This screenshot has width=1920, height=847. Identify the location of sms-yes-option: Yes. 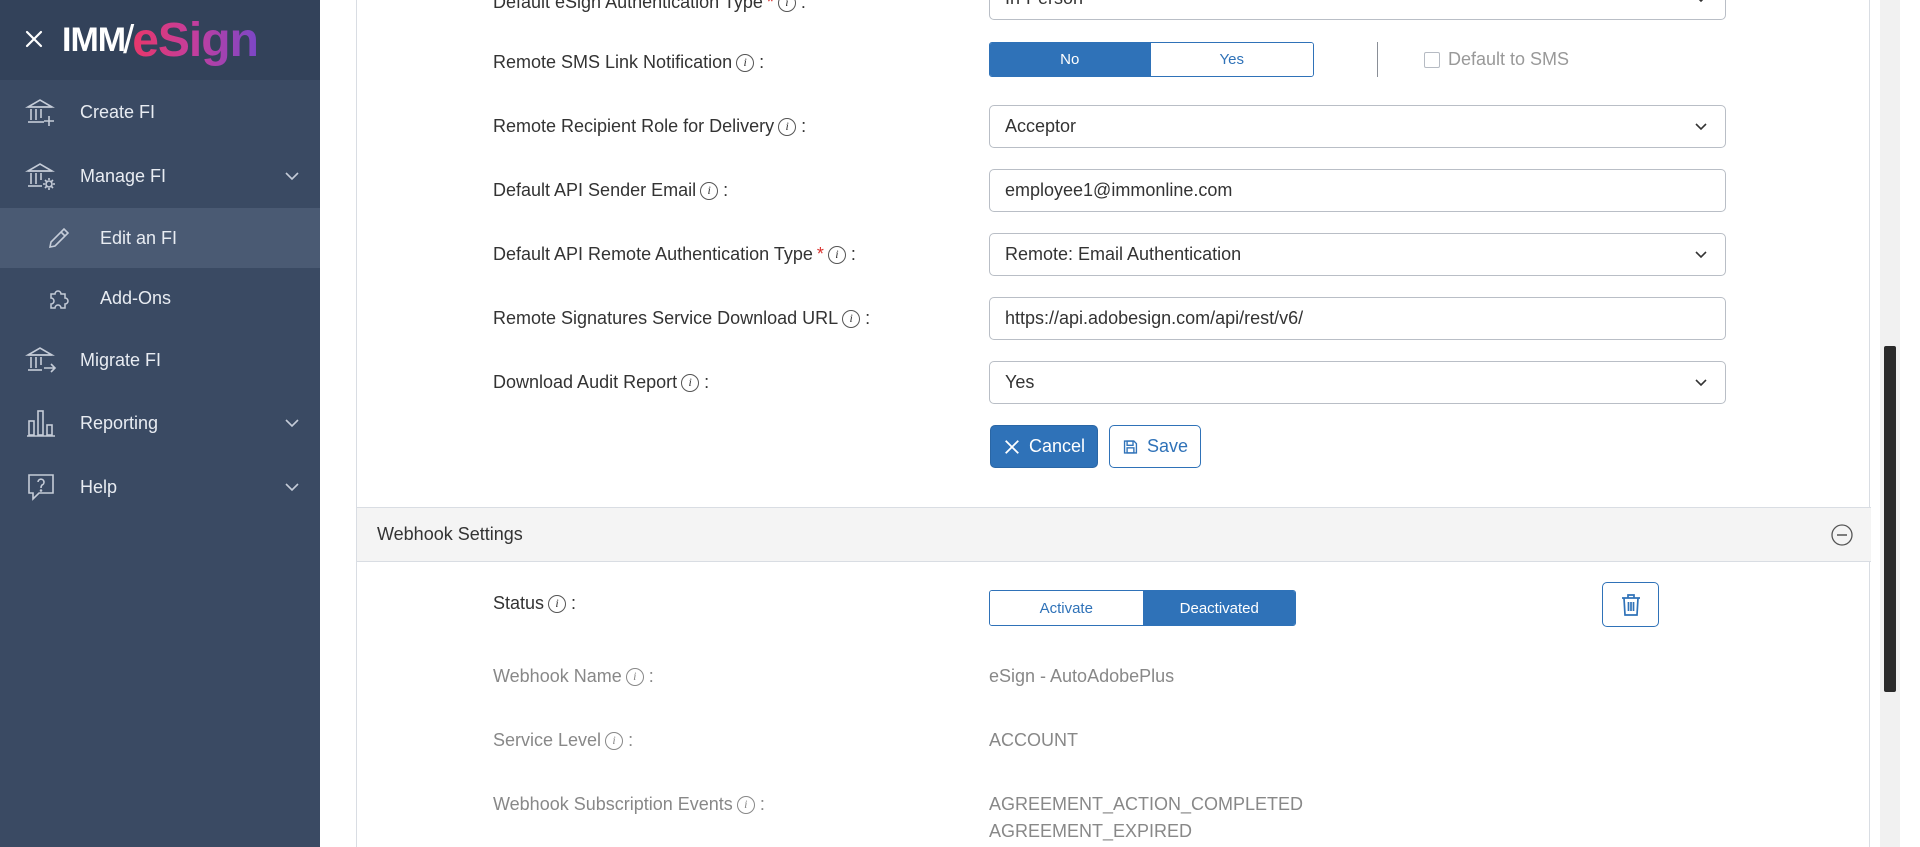
(1231, 59).